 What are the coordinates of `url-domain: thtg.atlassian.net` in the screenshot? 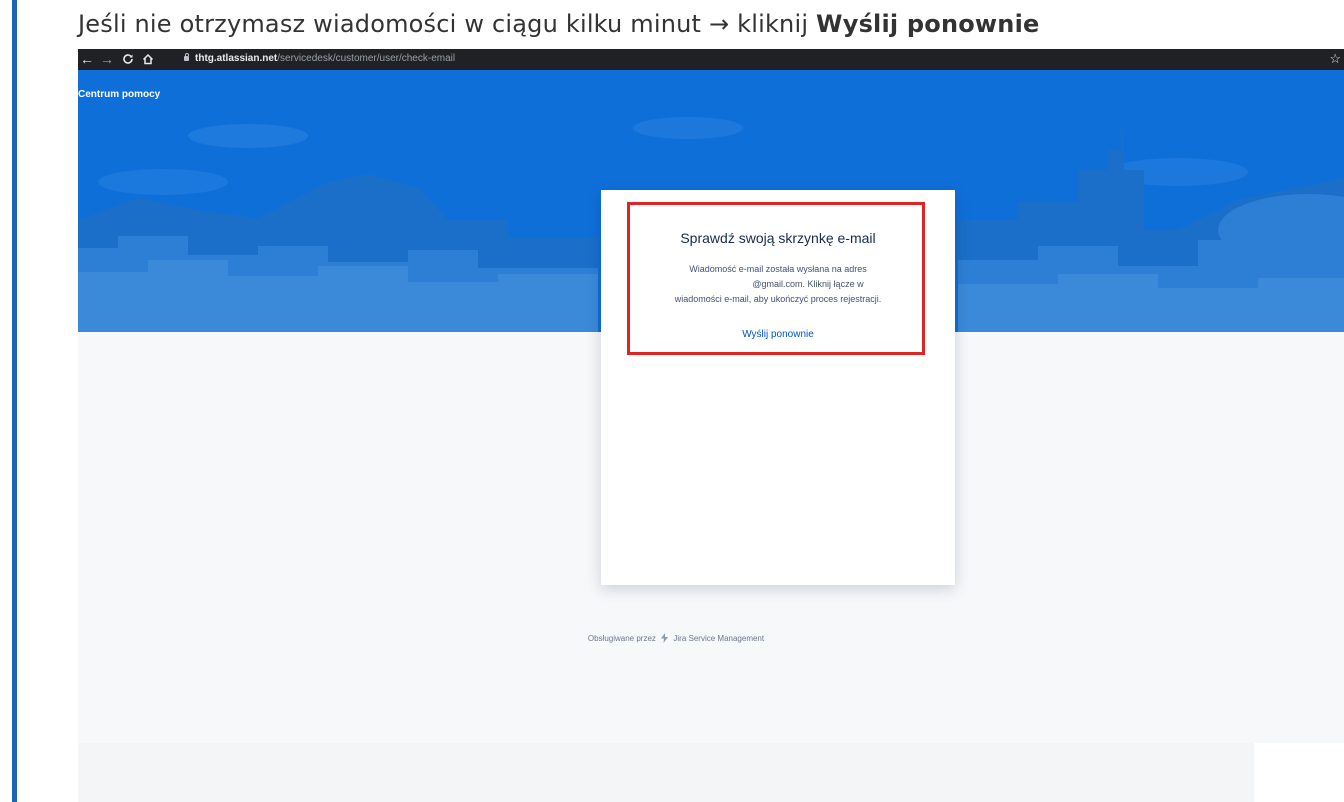 It's located at (236, 58).